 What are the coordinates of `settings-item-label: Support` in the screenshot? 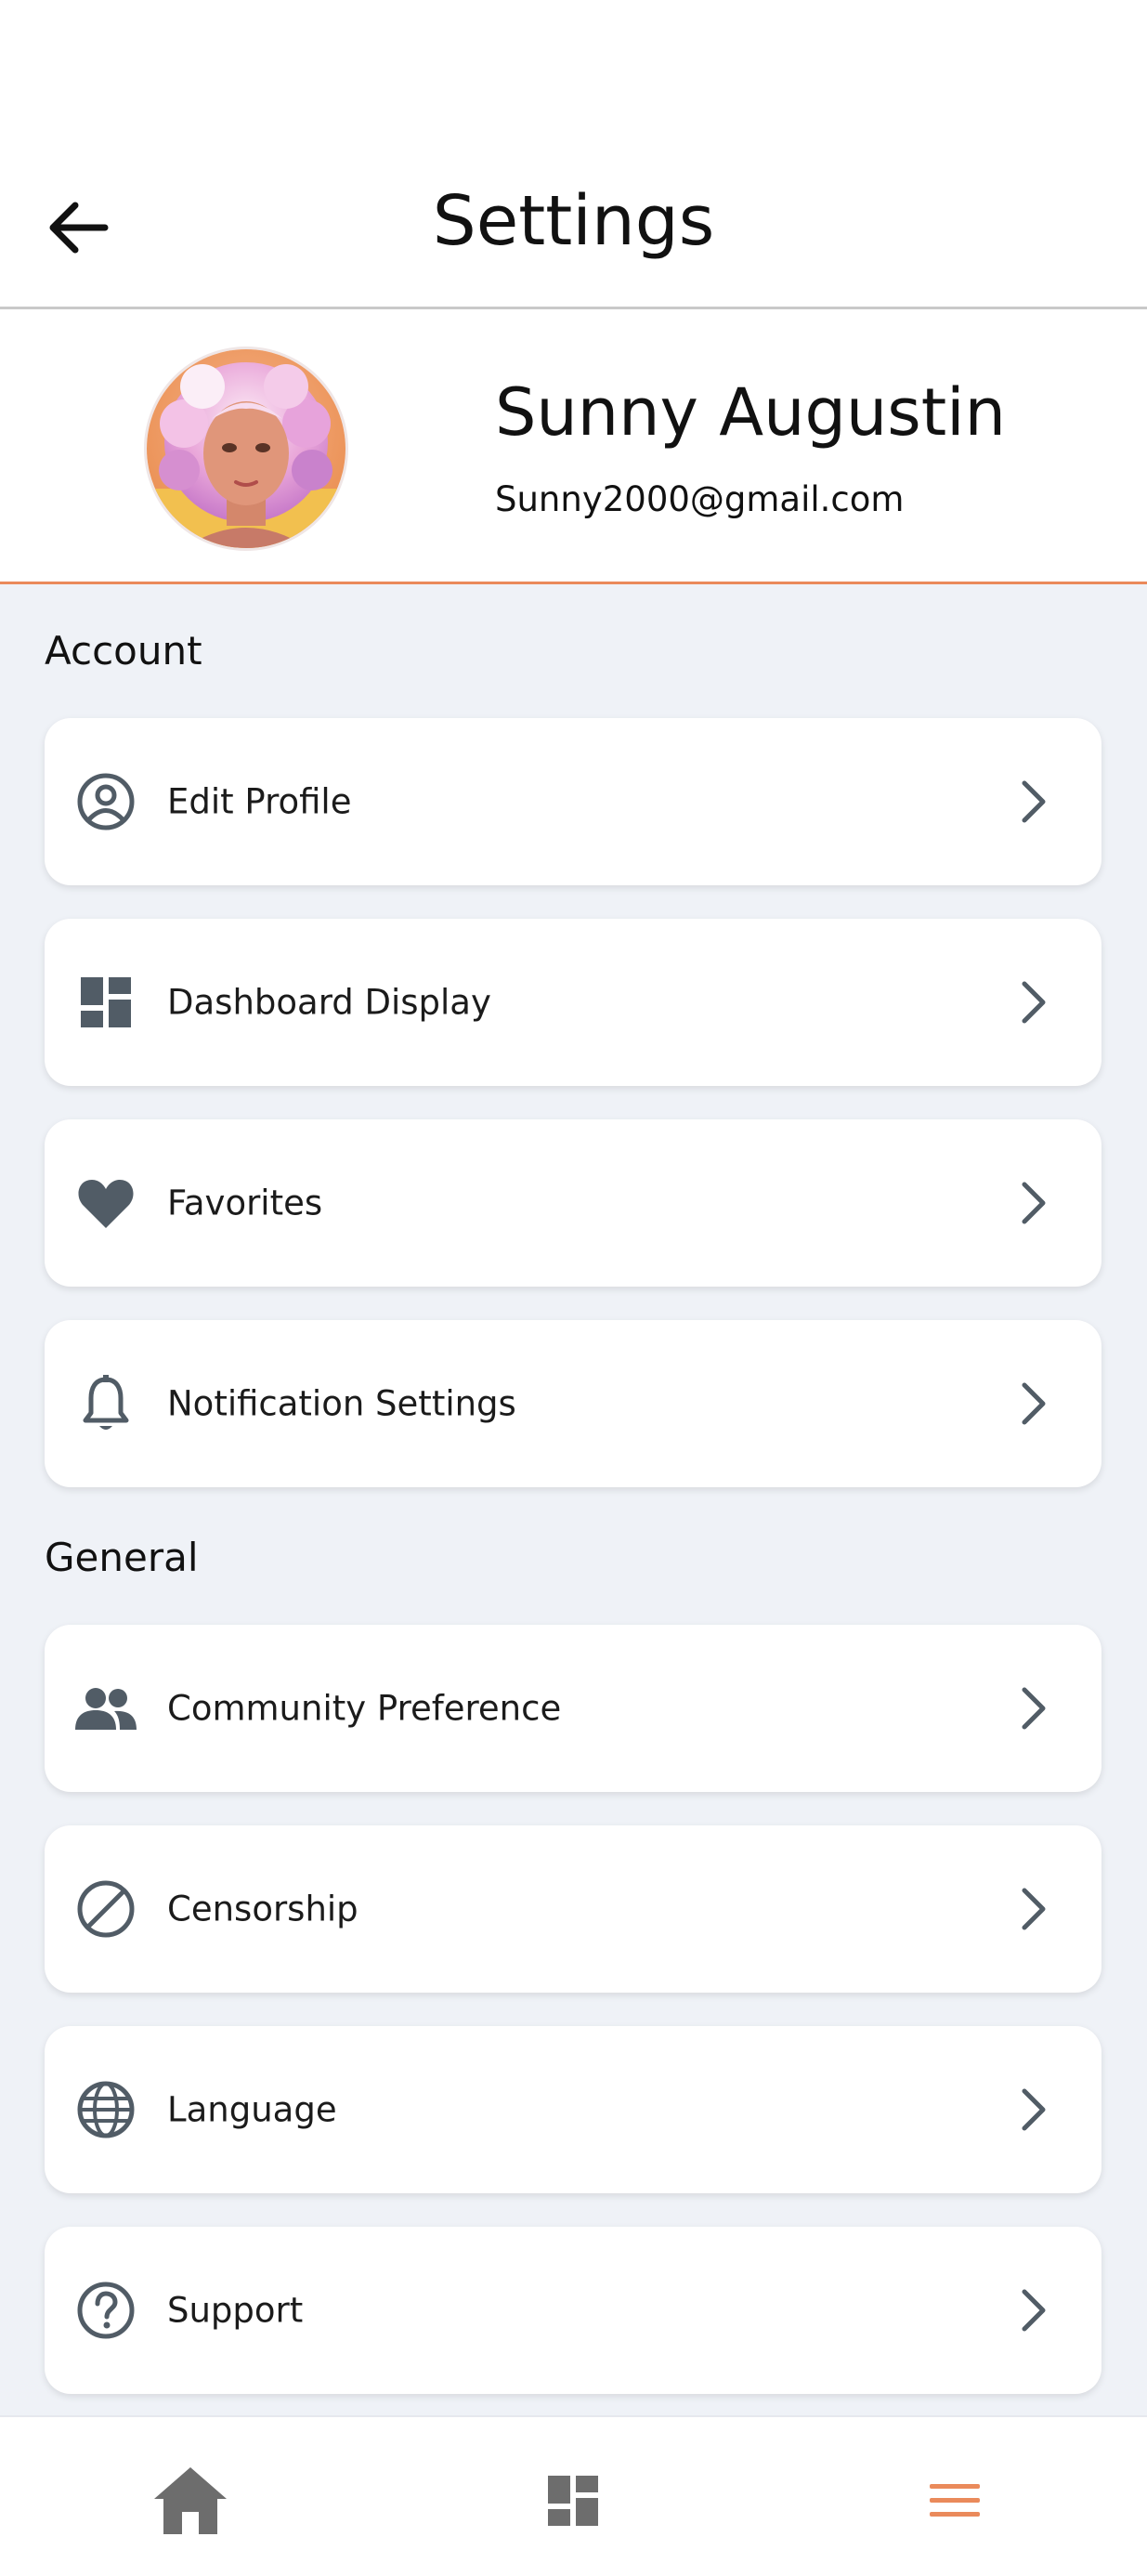 It's located at (235, 2310).